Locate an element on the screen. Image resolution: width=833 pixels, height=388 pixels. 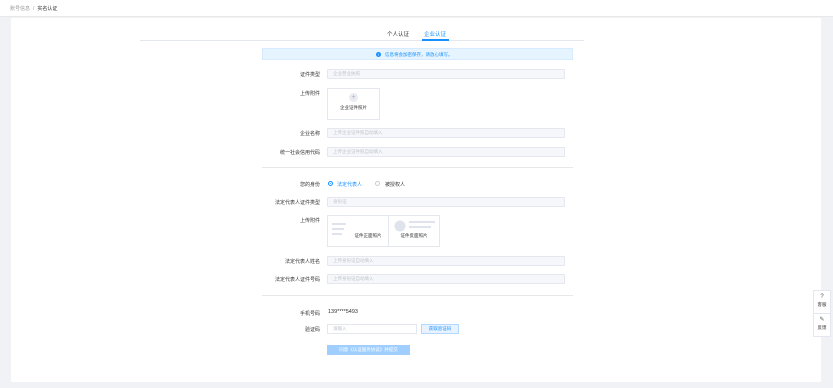
auth-tabs: 个人认证 企业认证 is located at coordinates (362, 35).